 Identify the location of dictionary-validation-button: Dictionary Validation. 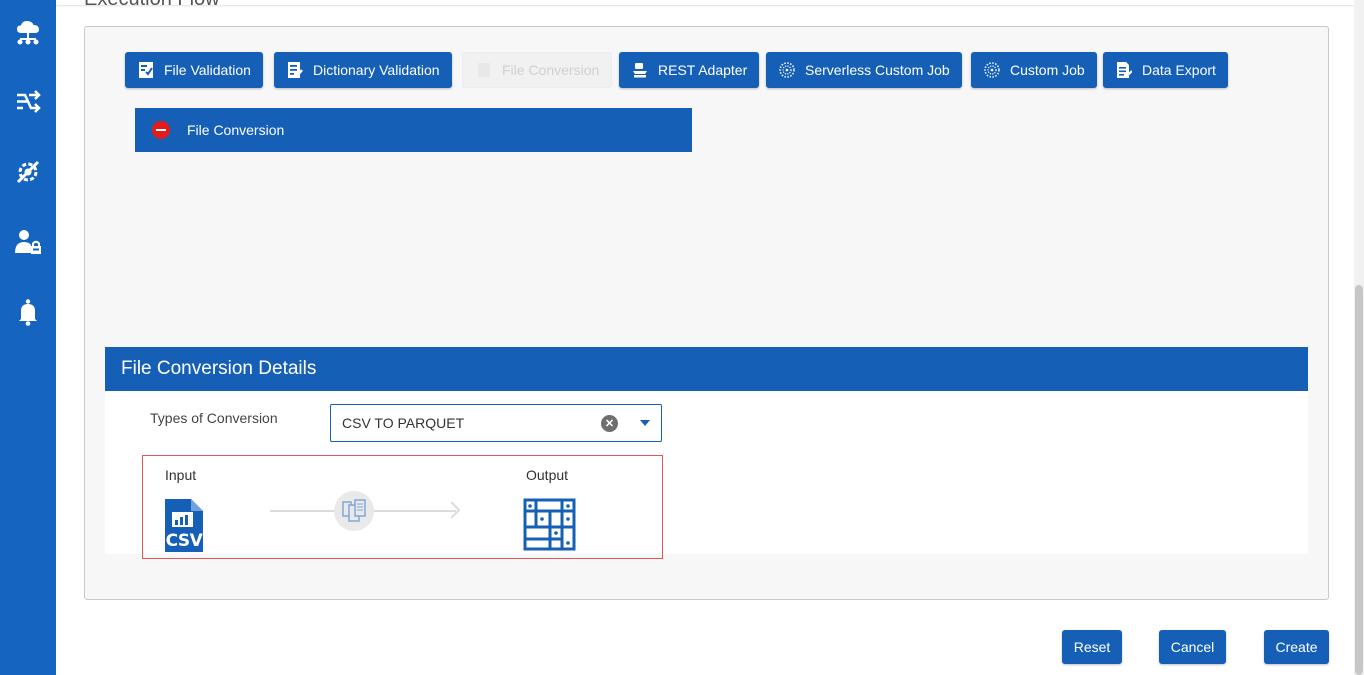
(363, 70).